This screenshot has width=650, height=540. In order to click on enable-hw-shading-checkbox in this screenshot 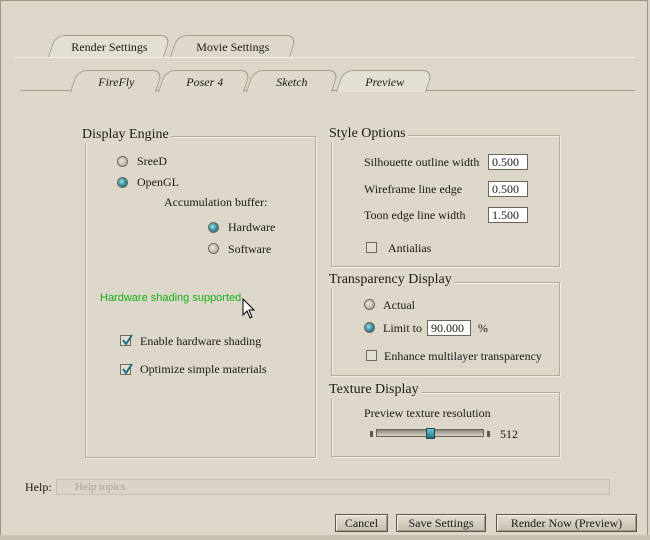, I will do `click(126, 340)`.